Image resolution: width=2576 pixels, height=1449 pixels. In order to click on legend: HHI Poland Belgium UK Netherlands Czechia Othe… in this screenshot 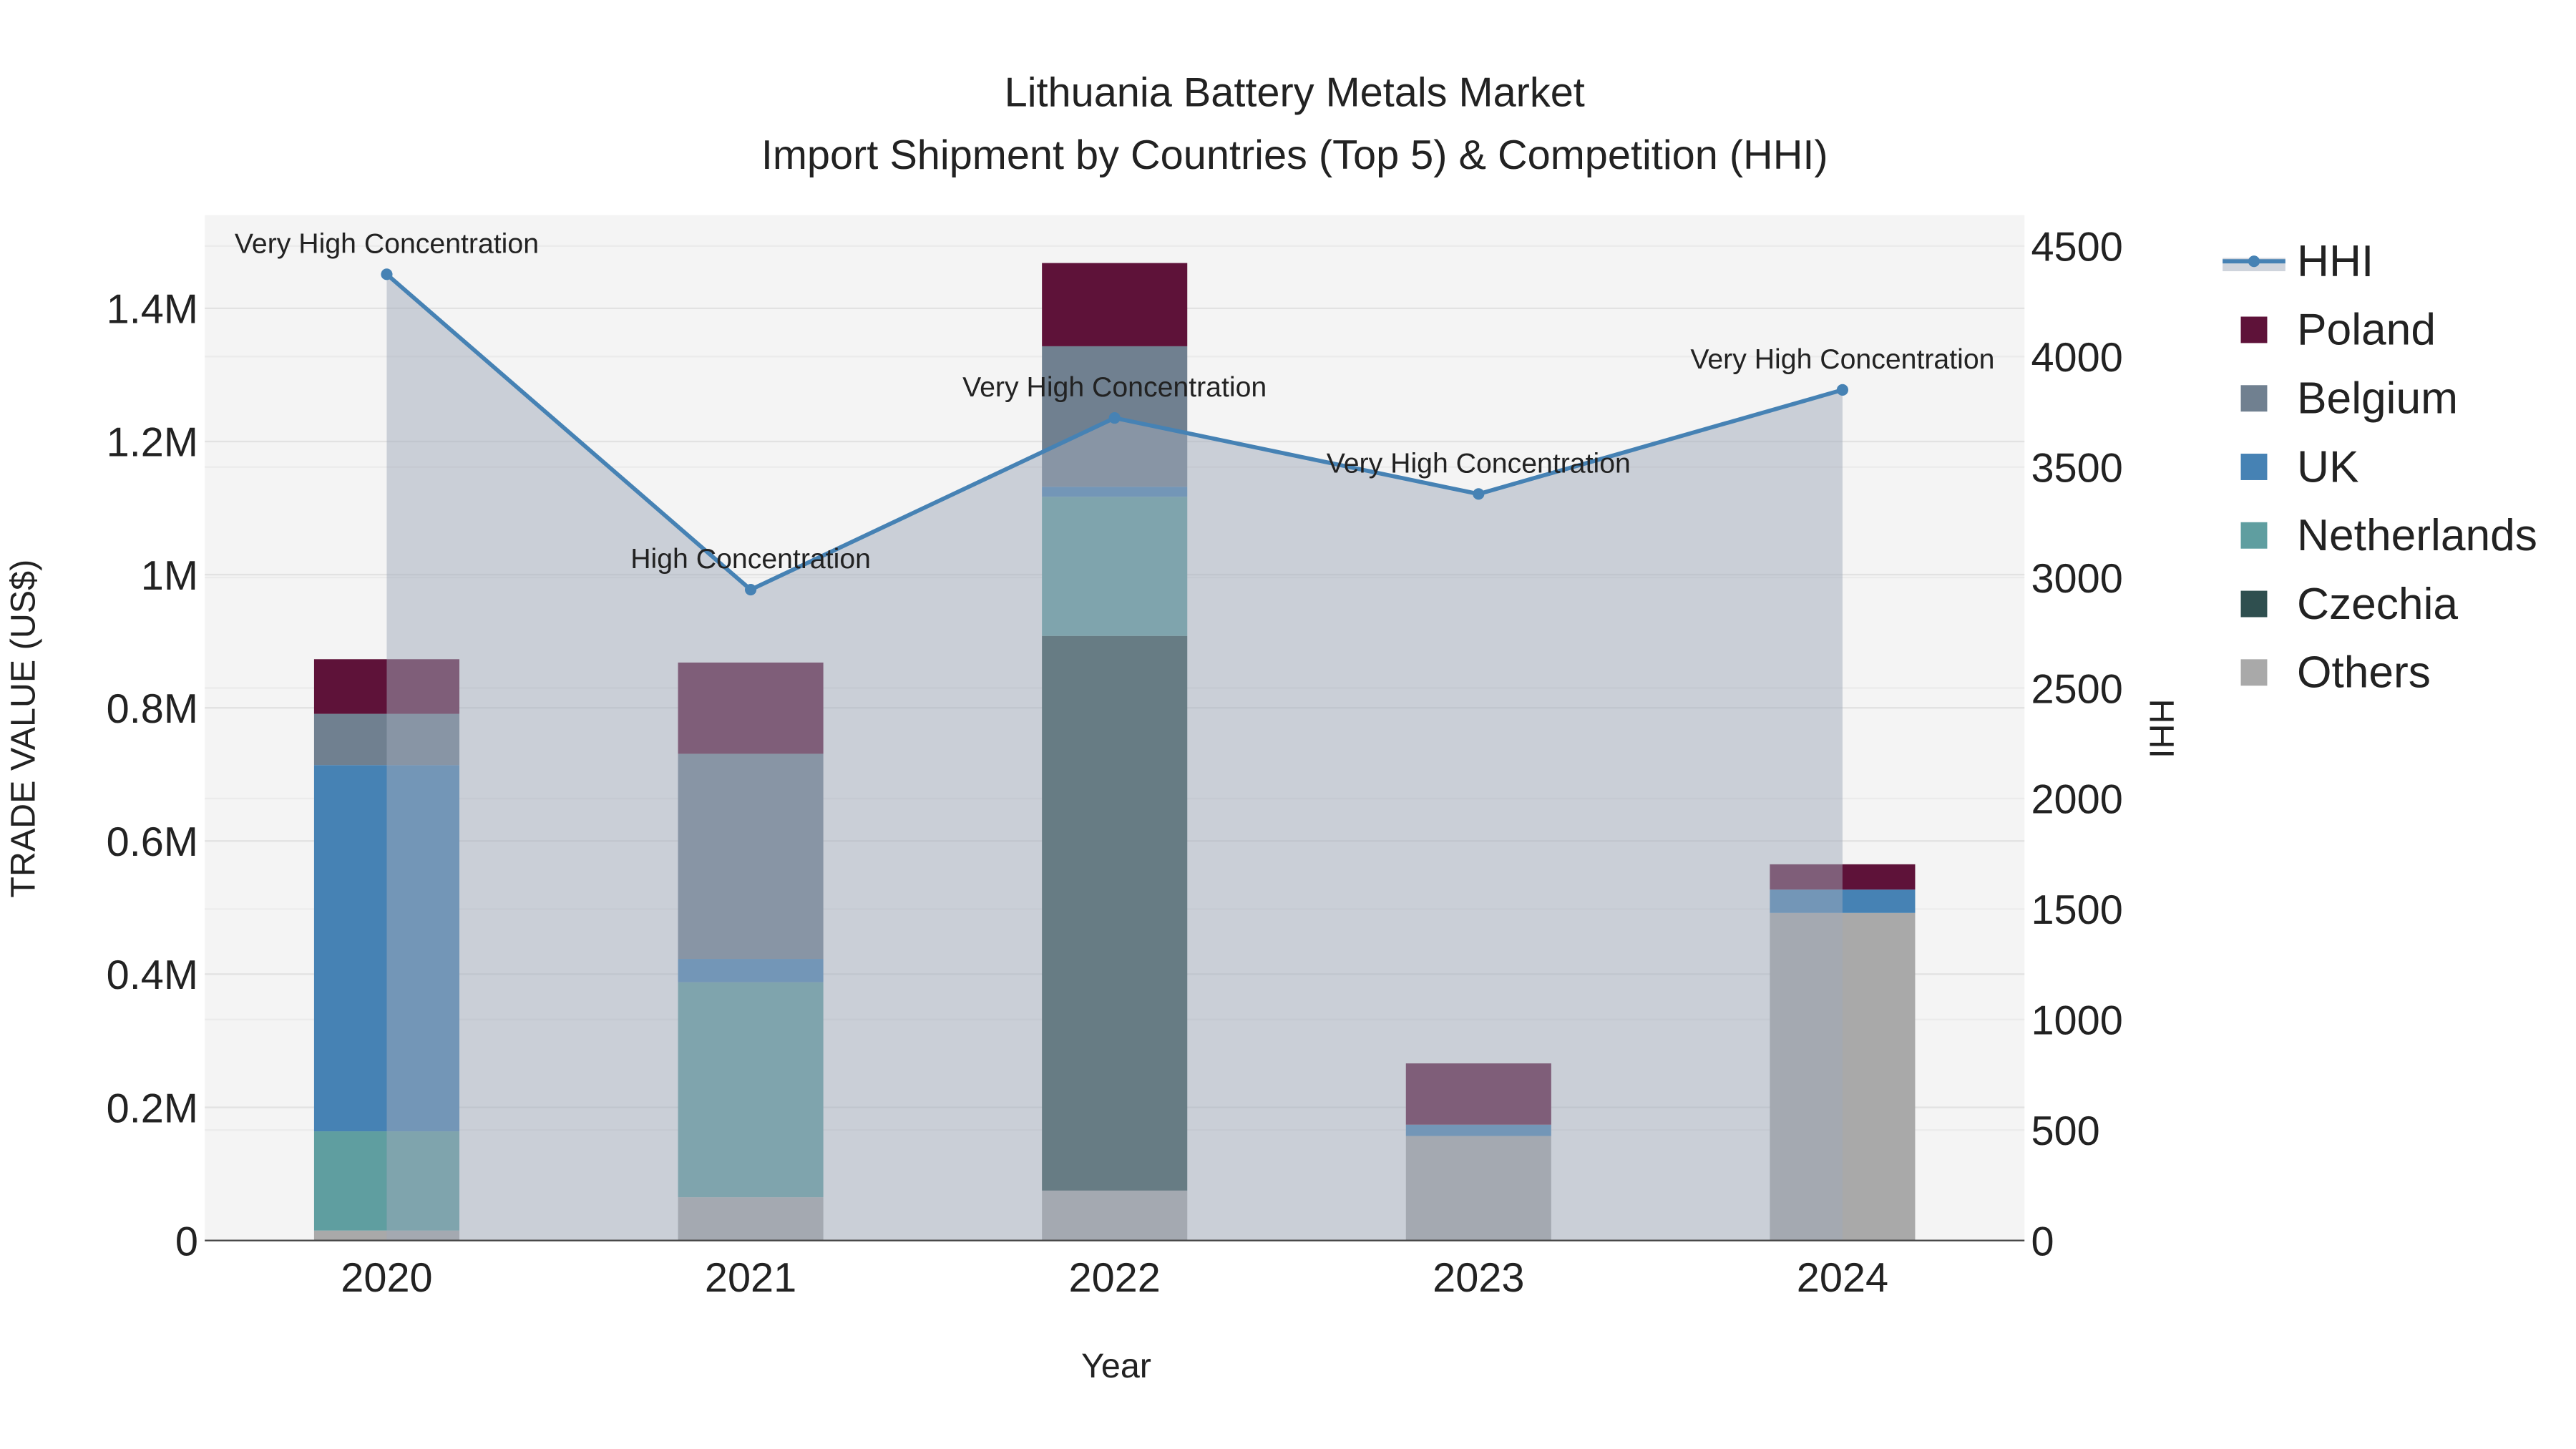, I will do `click(2380, 467)`.